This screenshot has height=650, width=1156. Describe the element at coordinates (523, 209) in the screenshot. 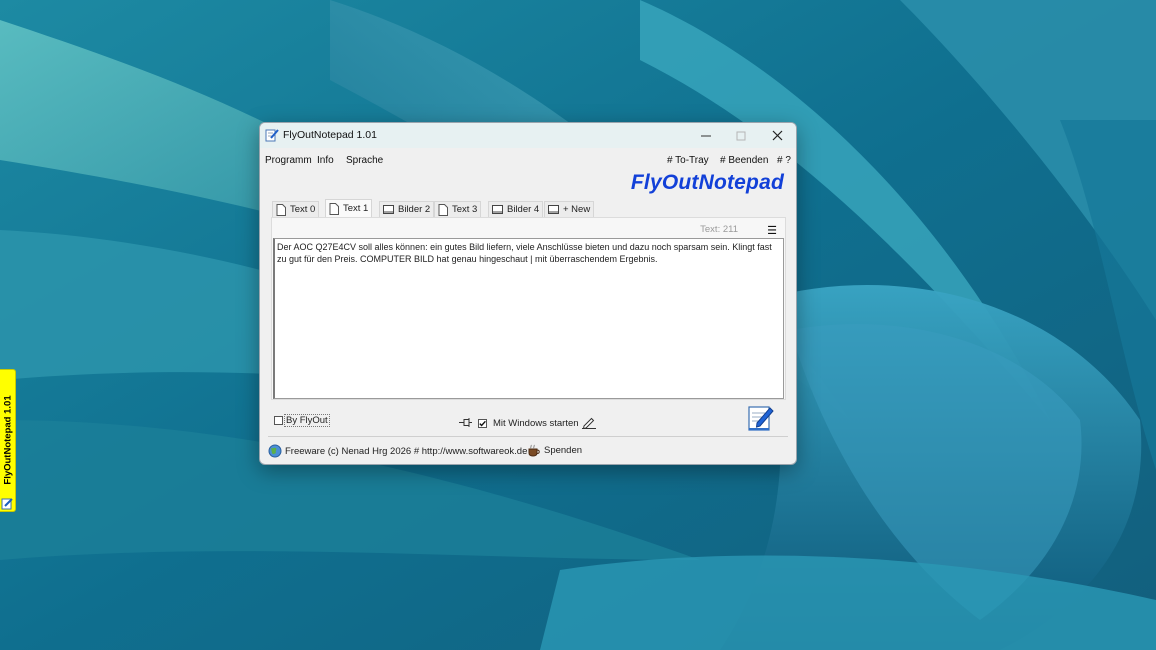

I see `tab-label: Bilder 4` at that location.